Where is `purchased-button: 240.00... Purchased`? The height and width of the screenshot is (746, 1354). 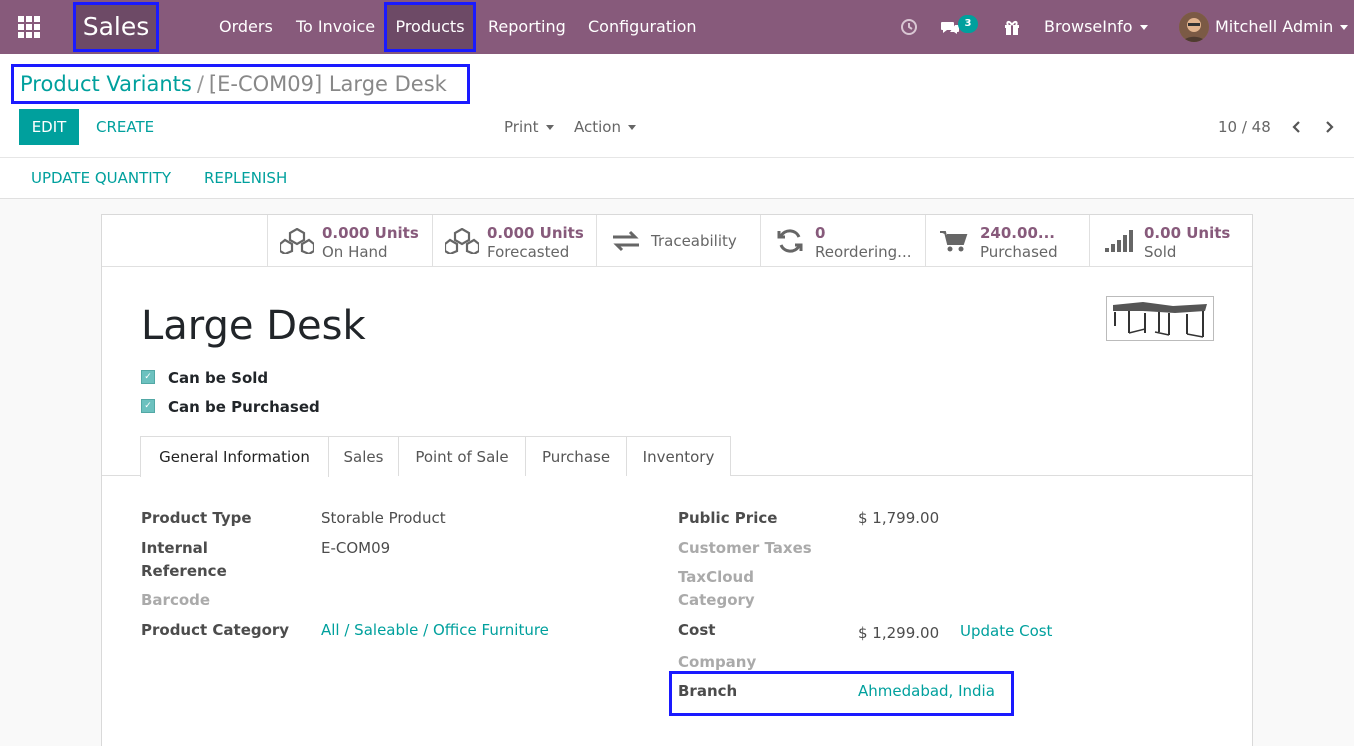 purchased-button: 240.00... Purchased is located at coordinates (1007, 241).